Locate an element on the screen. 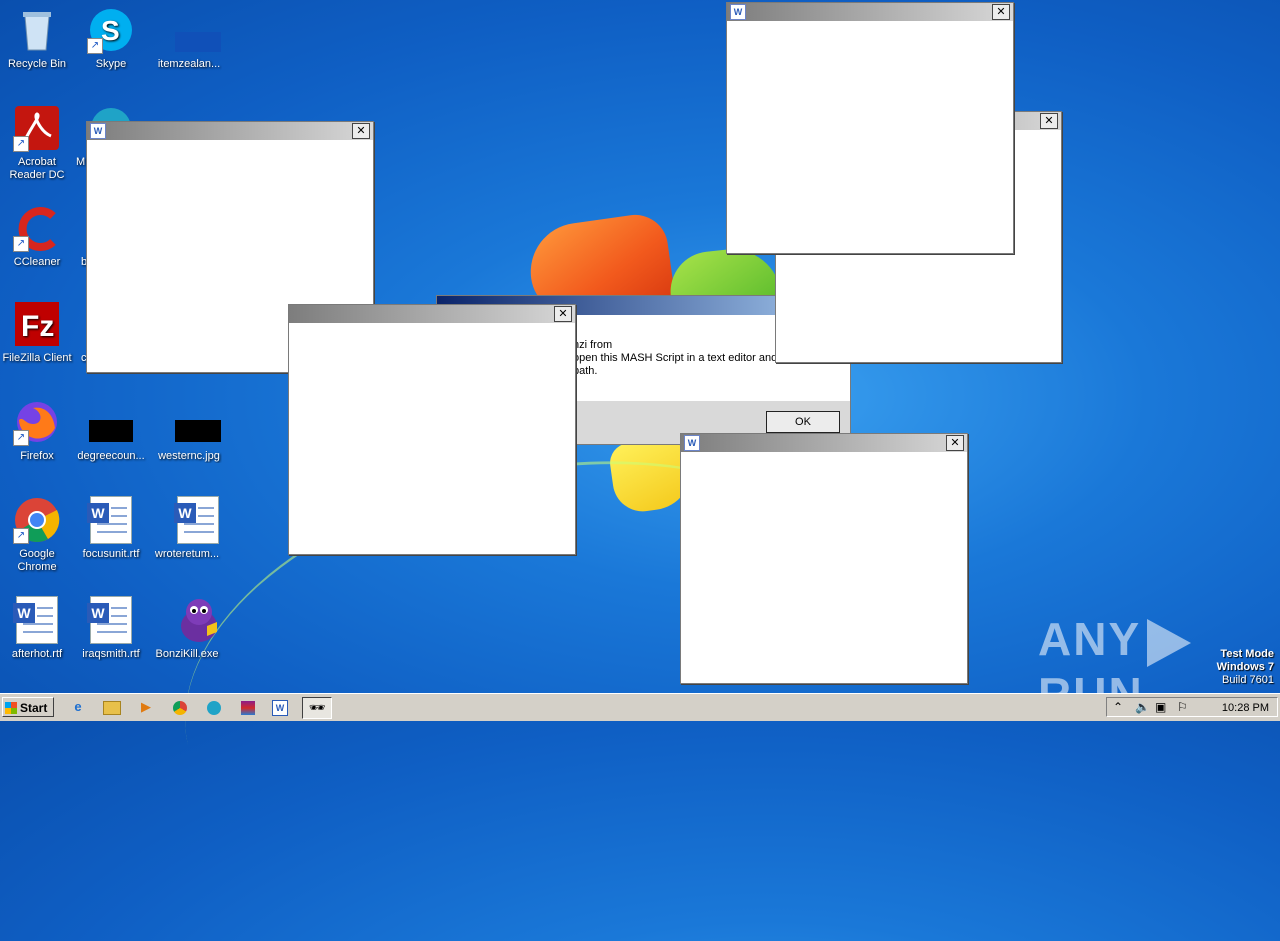 The image size is (1280, 941). archive-icon is located at coordinates (248, 707).